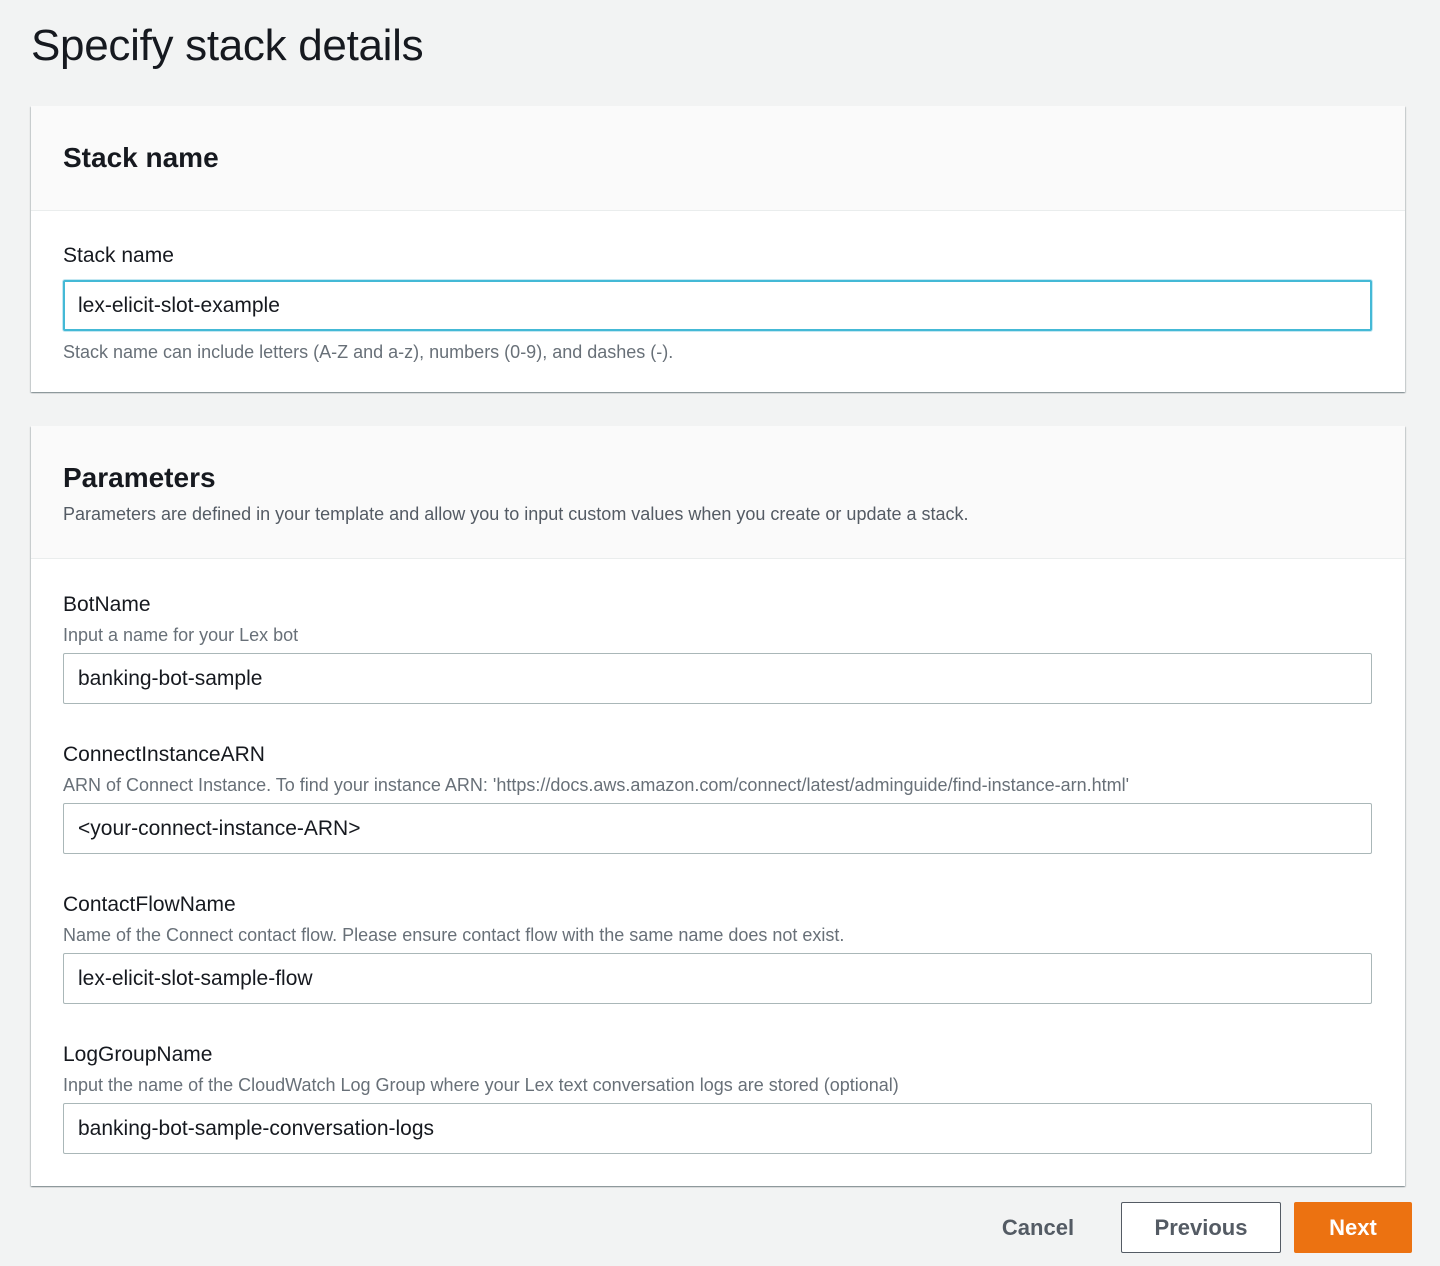 This screenshot has width=1440, height=1266. Describe the element at coordinates (181, 635) in the screenshot. I see `param-description: Input a name for your Lex bot` at that location.